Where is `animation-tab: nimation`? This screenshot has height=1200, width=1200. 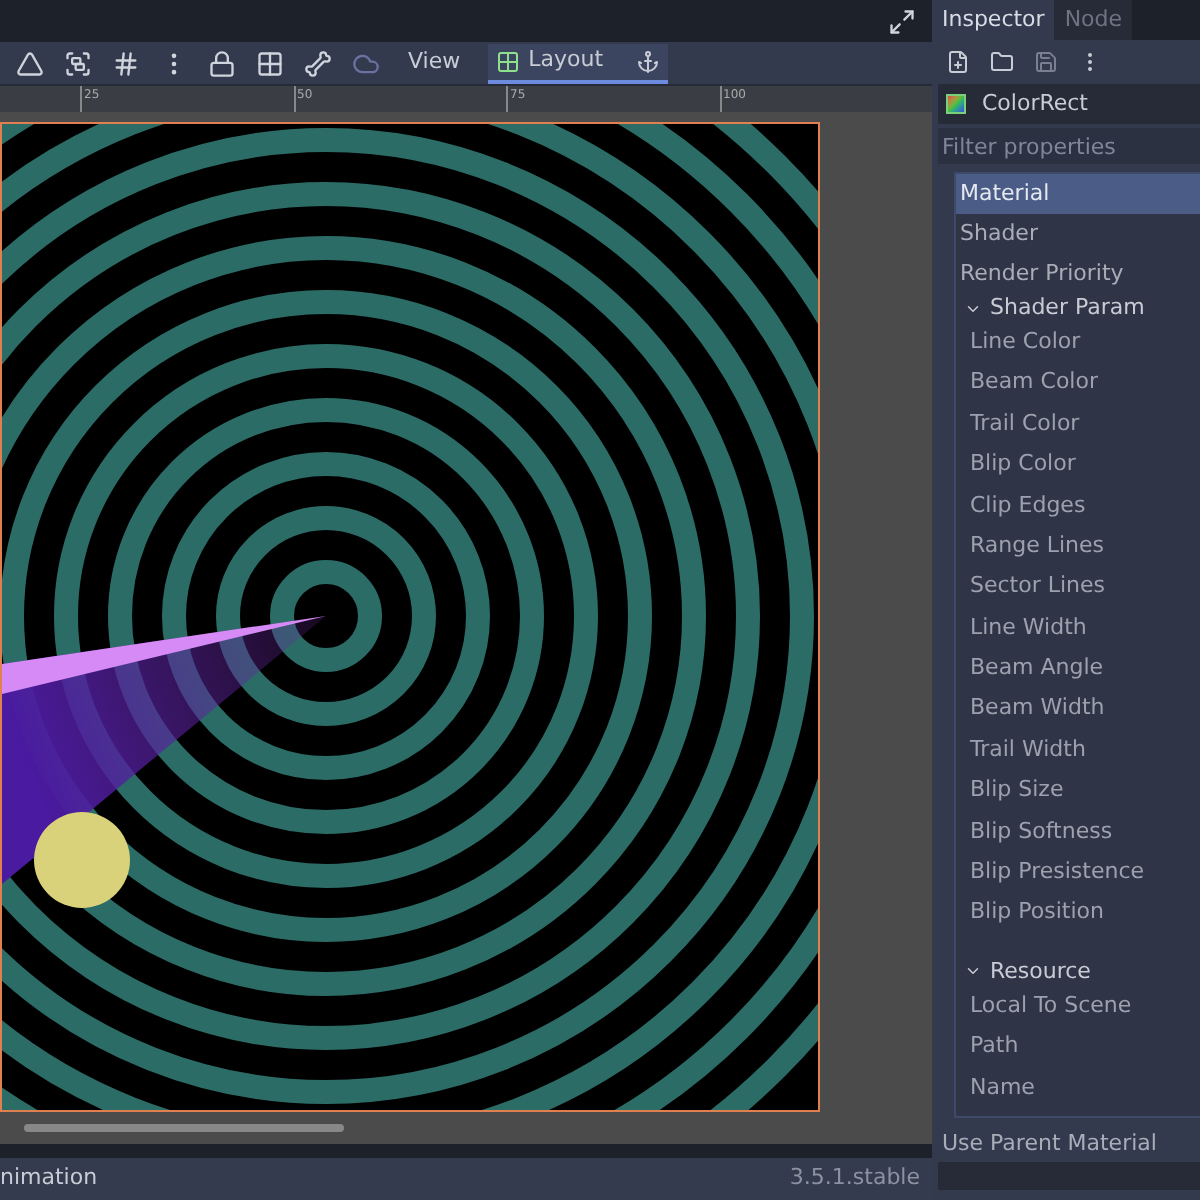 animation-tab: nimation is located at coordinates (49, 1179).